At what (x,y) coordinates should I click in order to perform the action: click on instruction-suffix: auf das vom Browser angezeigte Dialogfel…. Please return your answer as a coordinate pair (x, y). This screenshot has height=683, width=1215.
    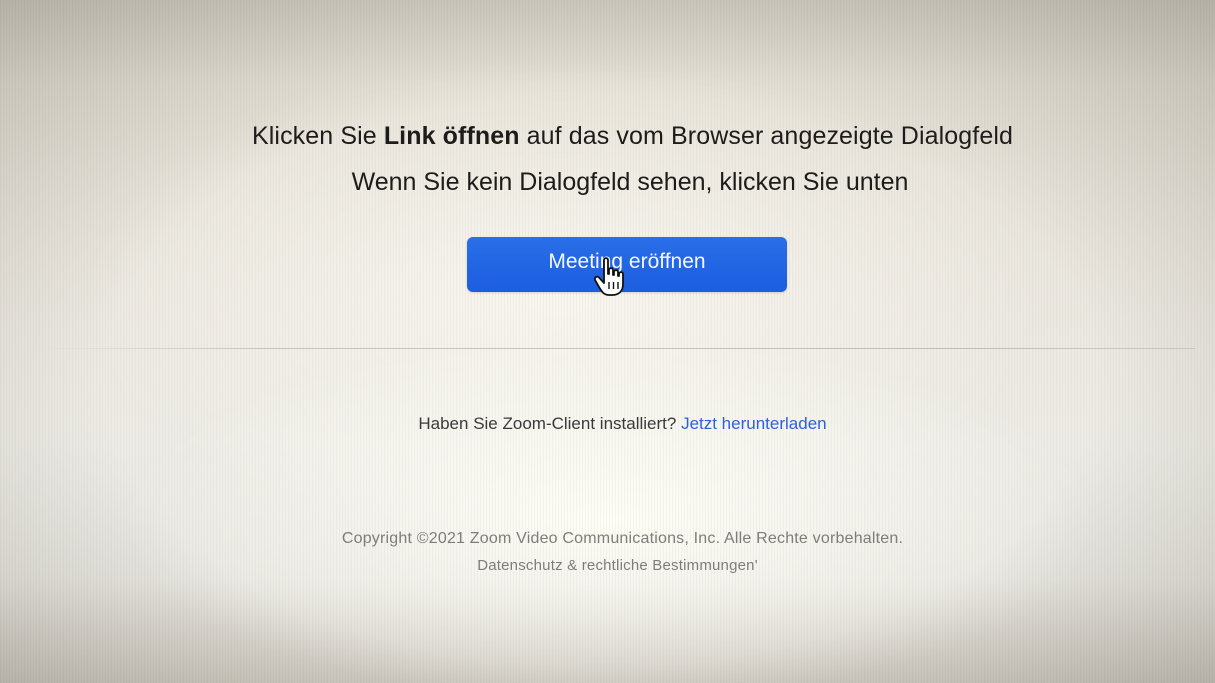
    Looking at the image, I should click on (766, 136).